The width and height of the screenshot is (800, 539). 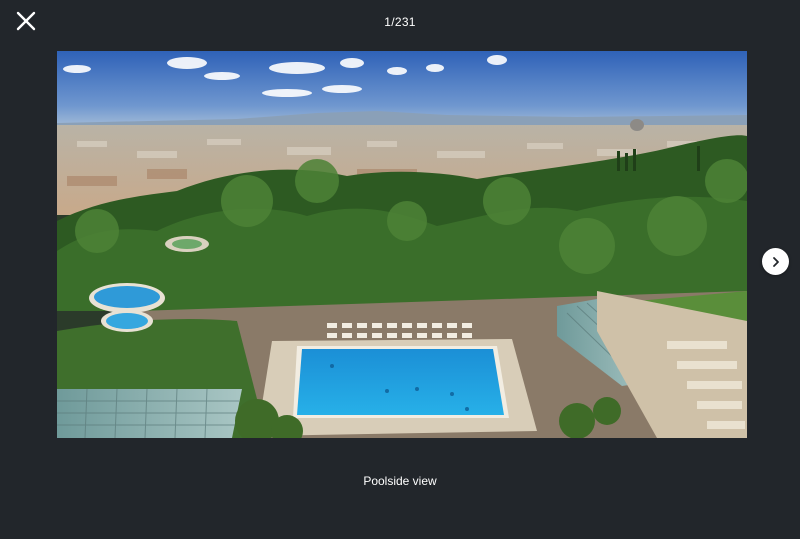 What do you see at coordinates (400, 481) in the screenshot?
I see `photo-caption: Poolside view` at bounding box center [400, 481].